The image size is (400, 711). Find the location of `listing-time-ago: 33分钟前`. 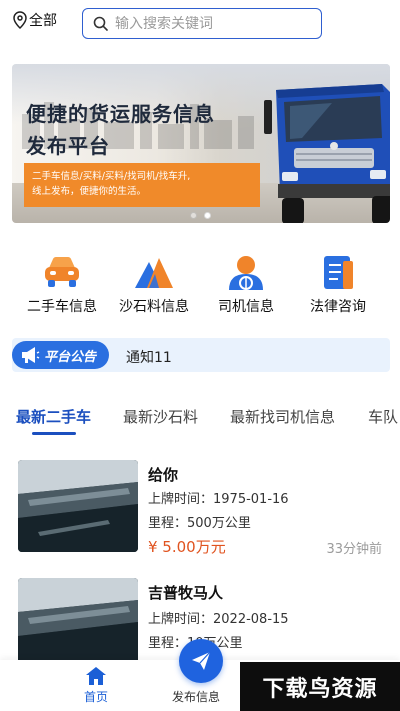

listing-time-ago: 33分钟前 is located at coordinates (354, 549).